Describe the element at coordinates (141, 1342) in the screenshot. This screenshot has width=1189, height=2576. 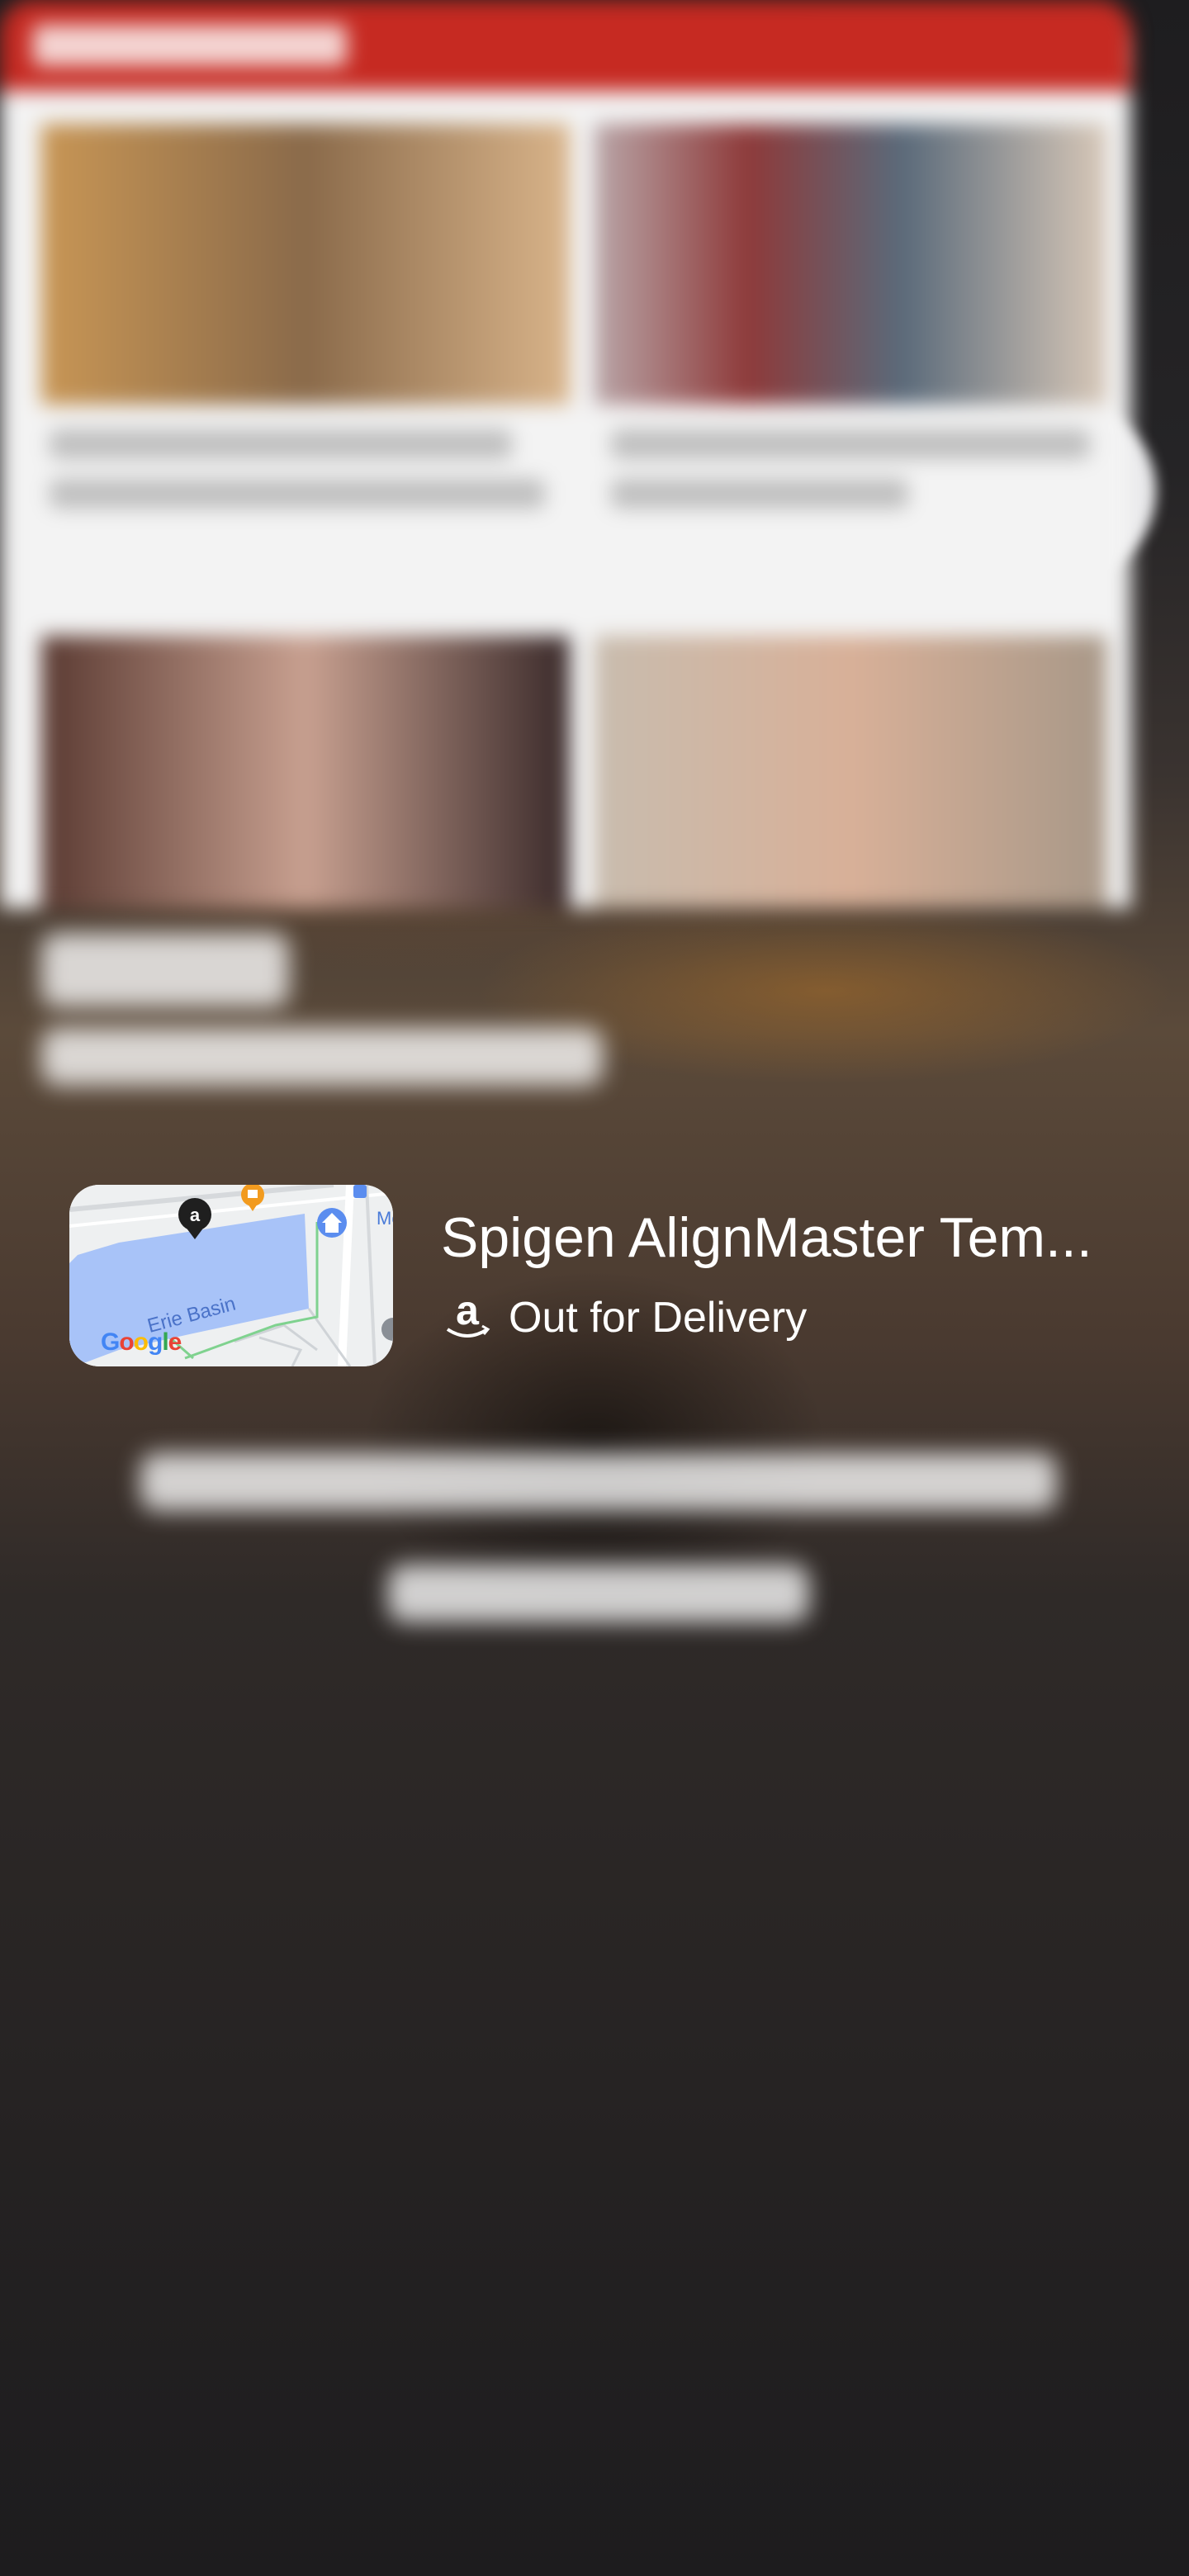
I see `google-watermark: Google` at that location.